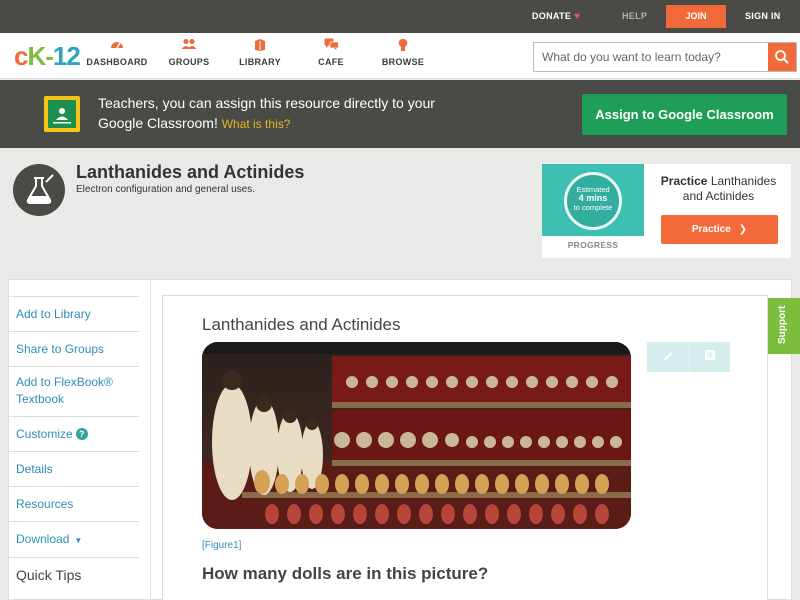 The width and height of the screenshot is (800, 600). Describe the element at coordinates (81, 434) in the screenshot. I see `help-icon: ?` at that location.